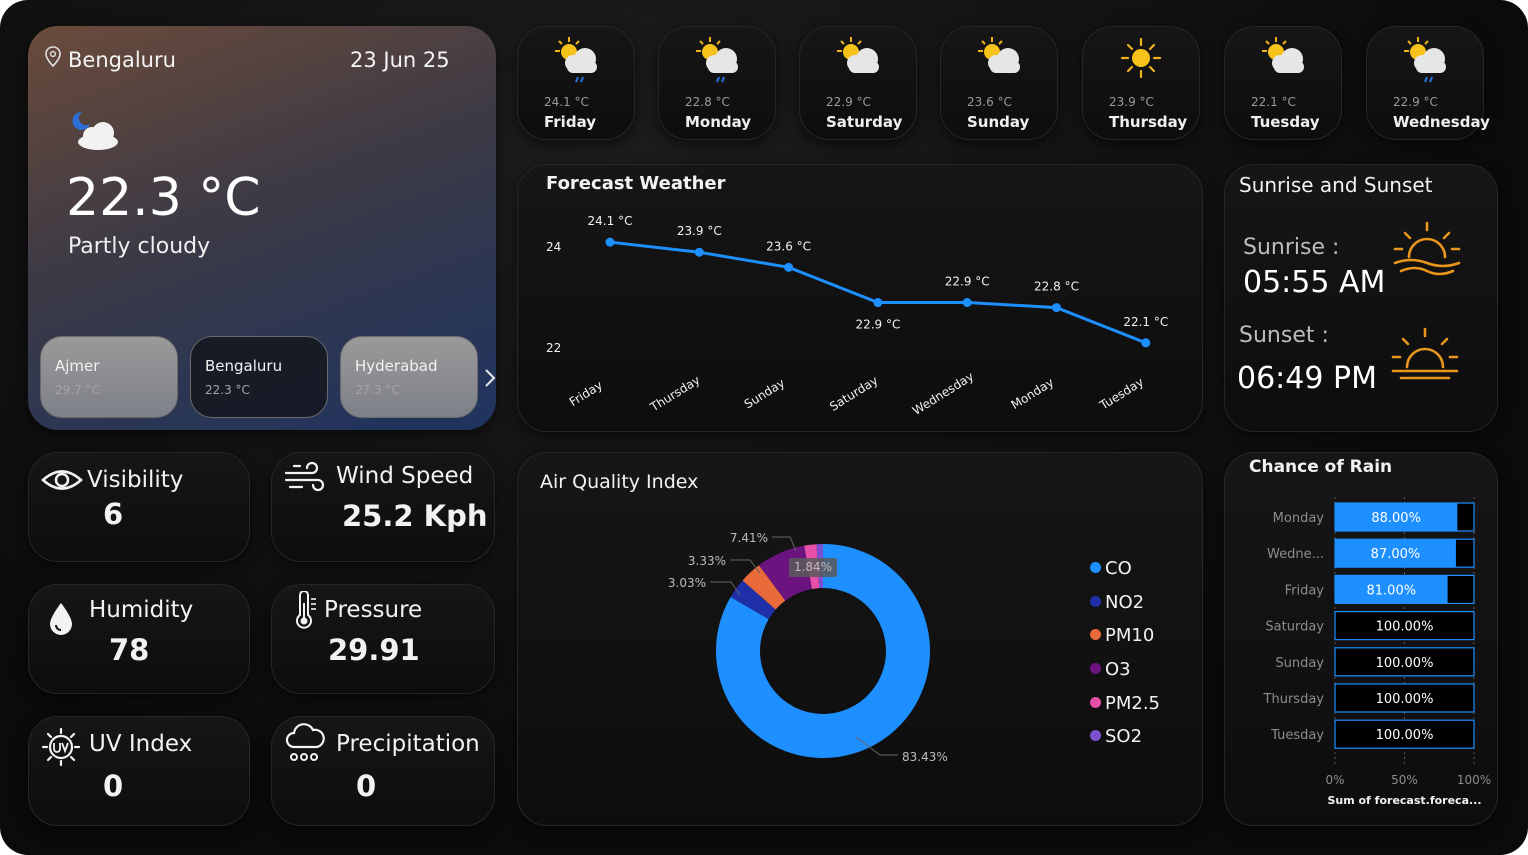 The width and height of the screenshot is (1528, 855). I want to click on temperature-data-label: 22.8 °C, so click(1056, 287).